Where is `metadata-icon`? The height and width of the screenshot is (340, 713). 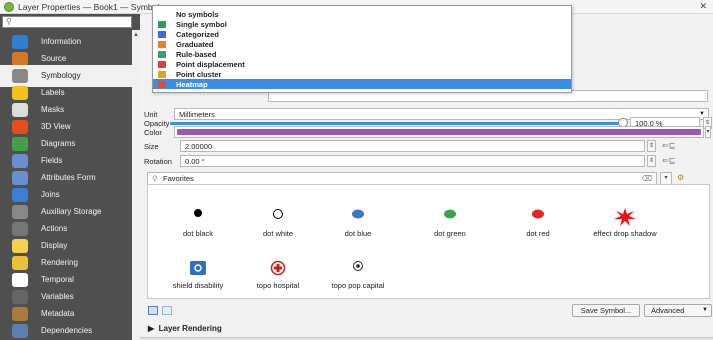
metadata-icon is located at coordinates (20, 314).